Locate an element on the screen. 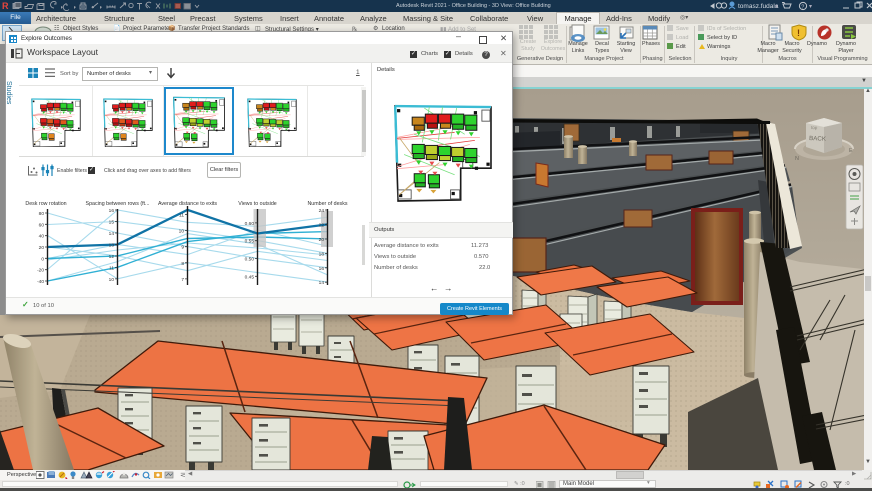  svg-text: 13 is located at coordinates (112, 246).